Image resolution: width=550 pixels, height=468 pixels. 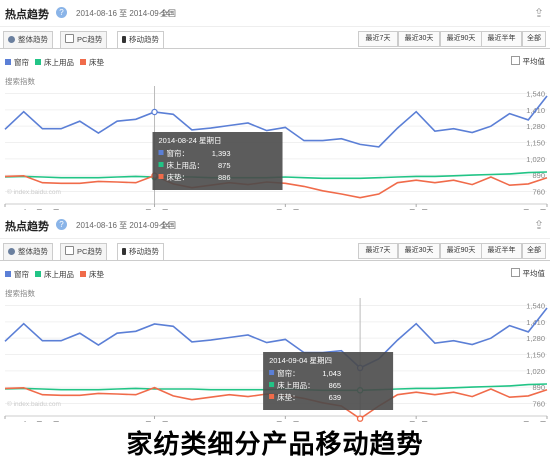 What do you see at coordinates (178, 177) in the screenshot?
I see `tooltip-label: 床垫：` at bounding box center [178, 177].